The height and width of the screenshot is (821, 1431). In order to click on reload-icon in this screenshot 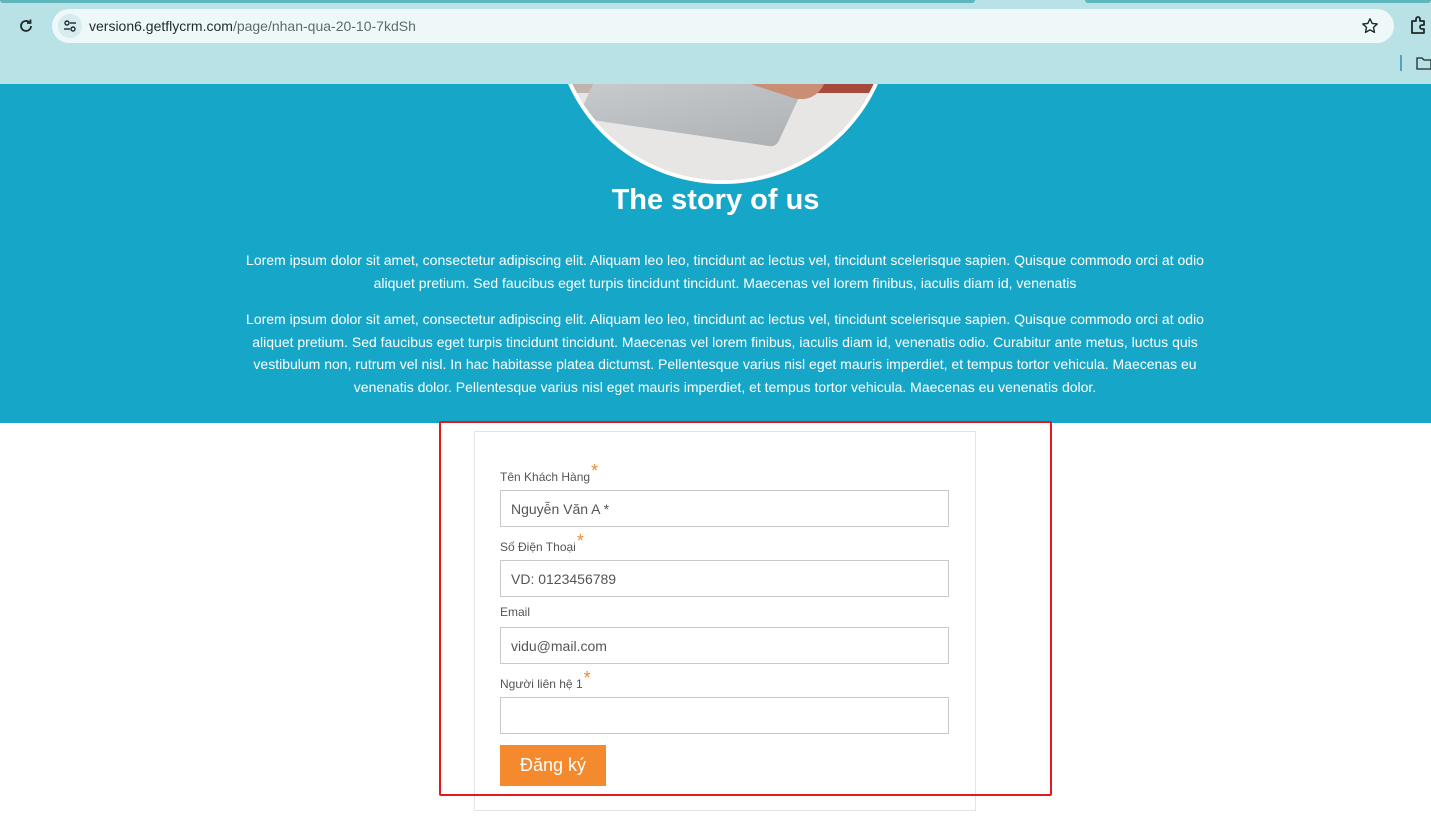, I will do `click(26, 26)`.